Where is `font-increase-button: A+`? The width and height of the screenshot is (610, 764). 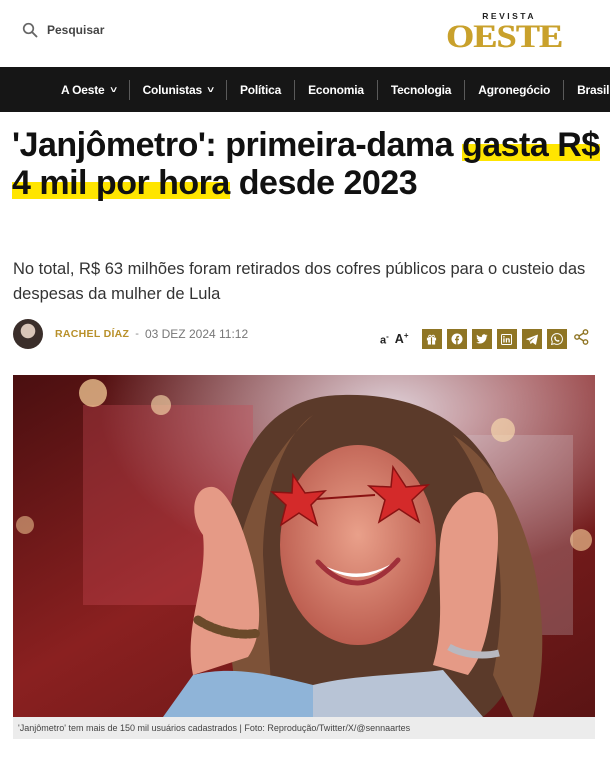 font-increase-button: A+ is located at coordinates (402, 338).